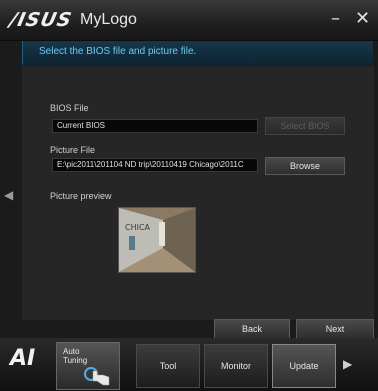 The width and height of the screenshot is (378, 391). Describe the element at coordinates (304, 366) in the screenshot. I see `tab-update: Update` at that location.